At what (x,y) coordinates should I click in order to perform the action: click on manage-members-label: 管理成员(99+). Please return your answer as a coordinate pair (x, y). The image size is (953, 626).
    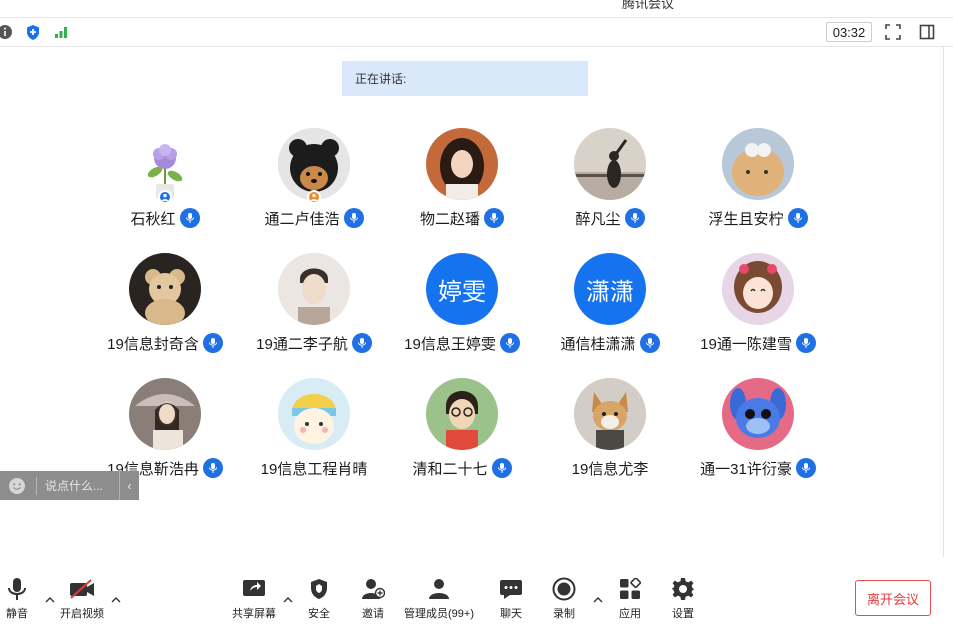
    Looking at the image, I should click on (439, 614).